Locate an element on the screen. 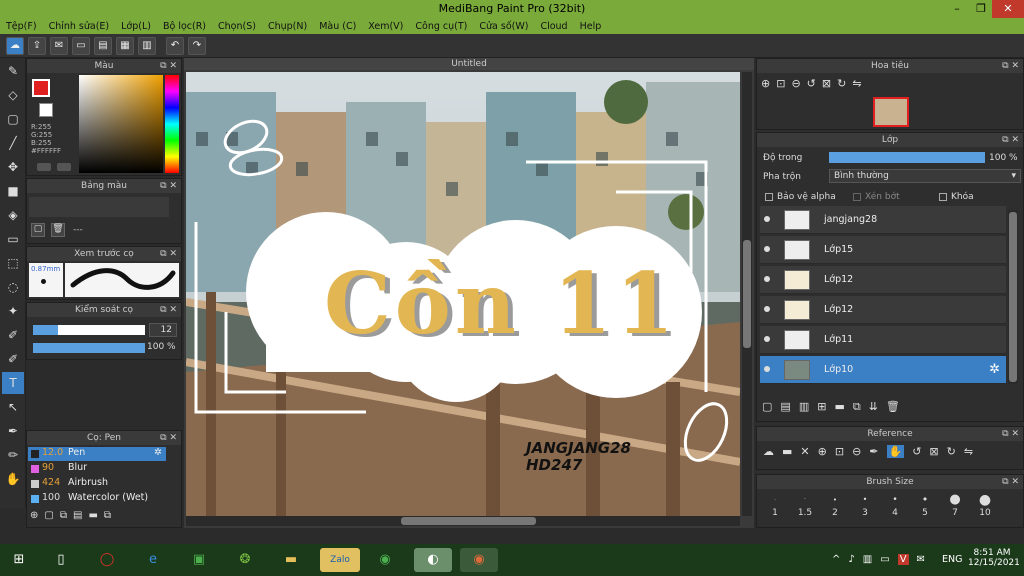 The width and height of the screenshot is (1024, 576). add-layer-dropdown-icon: ⊞ is located at coordinates (821, 407).